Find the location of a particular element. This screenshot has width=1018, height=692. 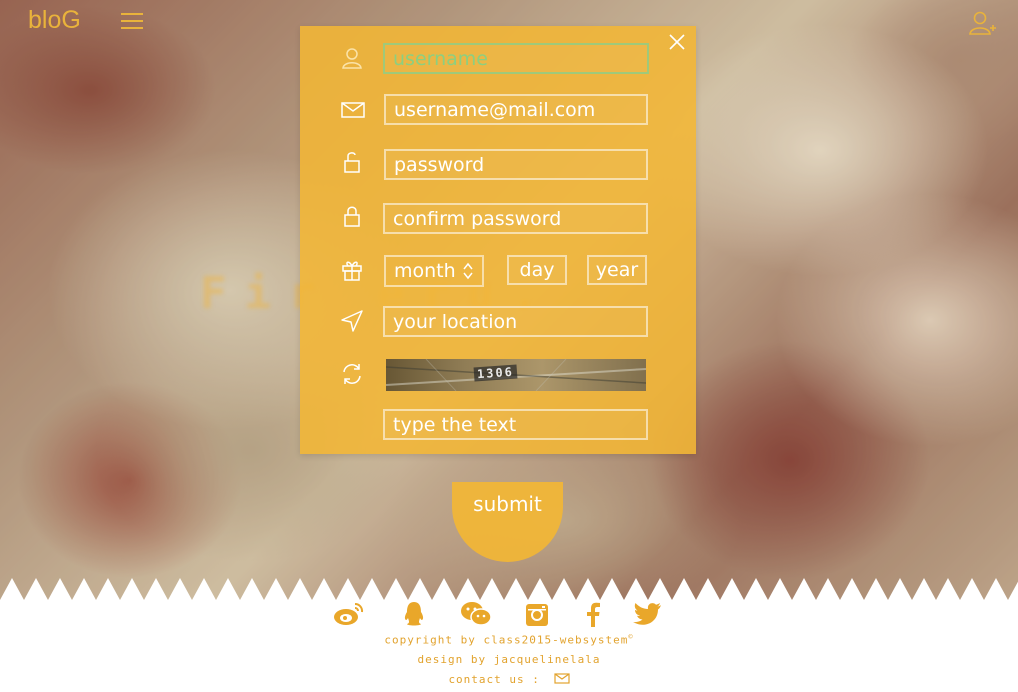

captcha-image: 1306 is located at coordinates (516, 375).